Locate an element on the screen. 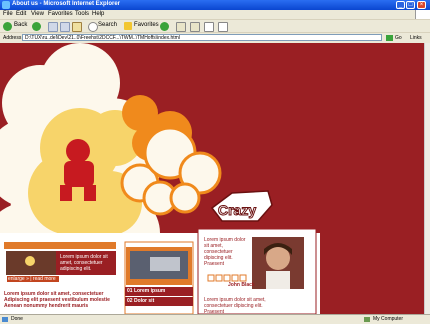 This screenshot has height=324, width=430. edit-icon is located at coordinates (223, 27).